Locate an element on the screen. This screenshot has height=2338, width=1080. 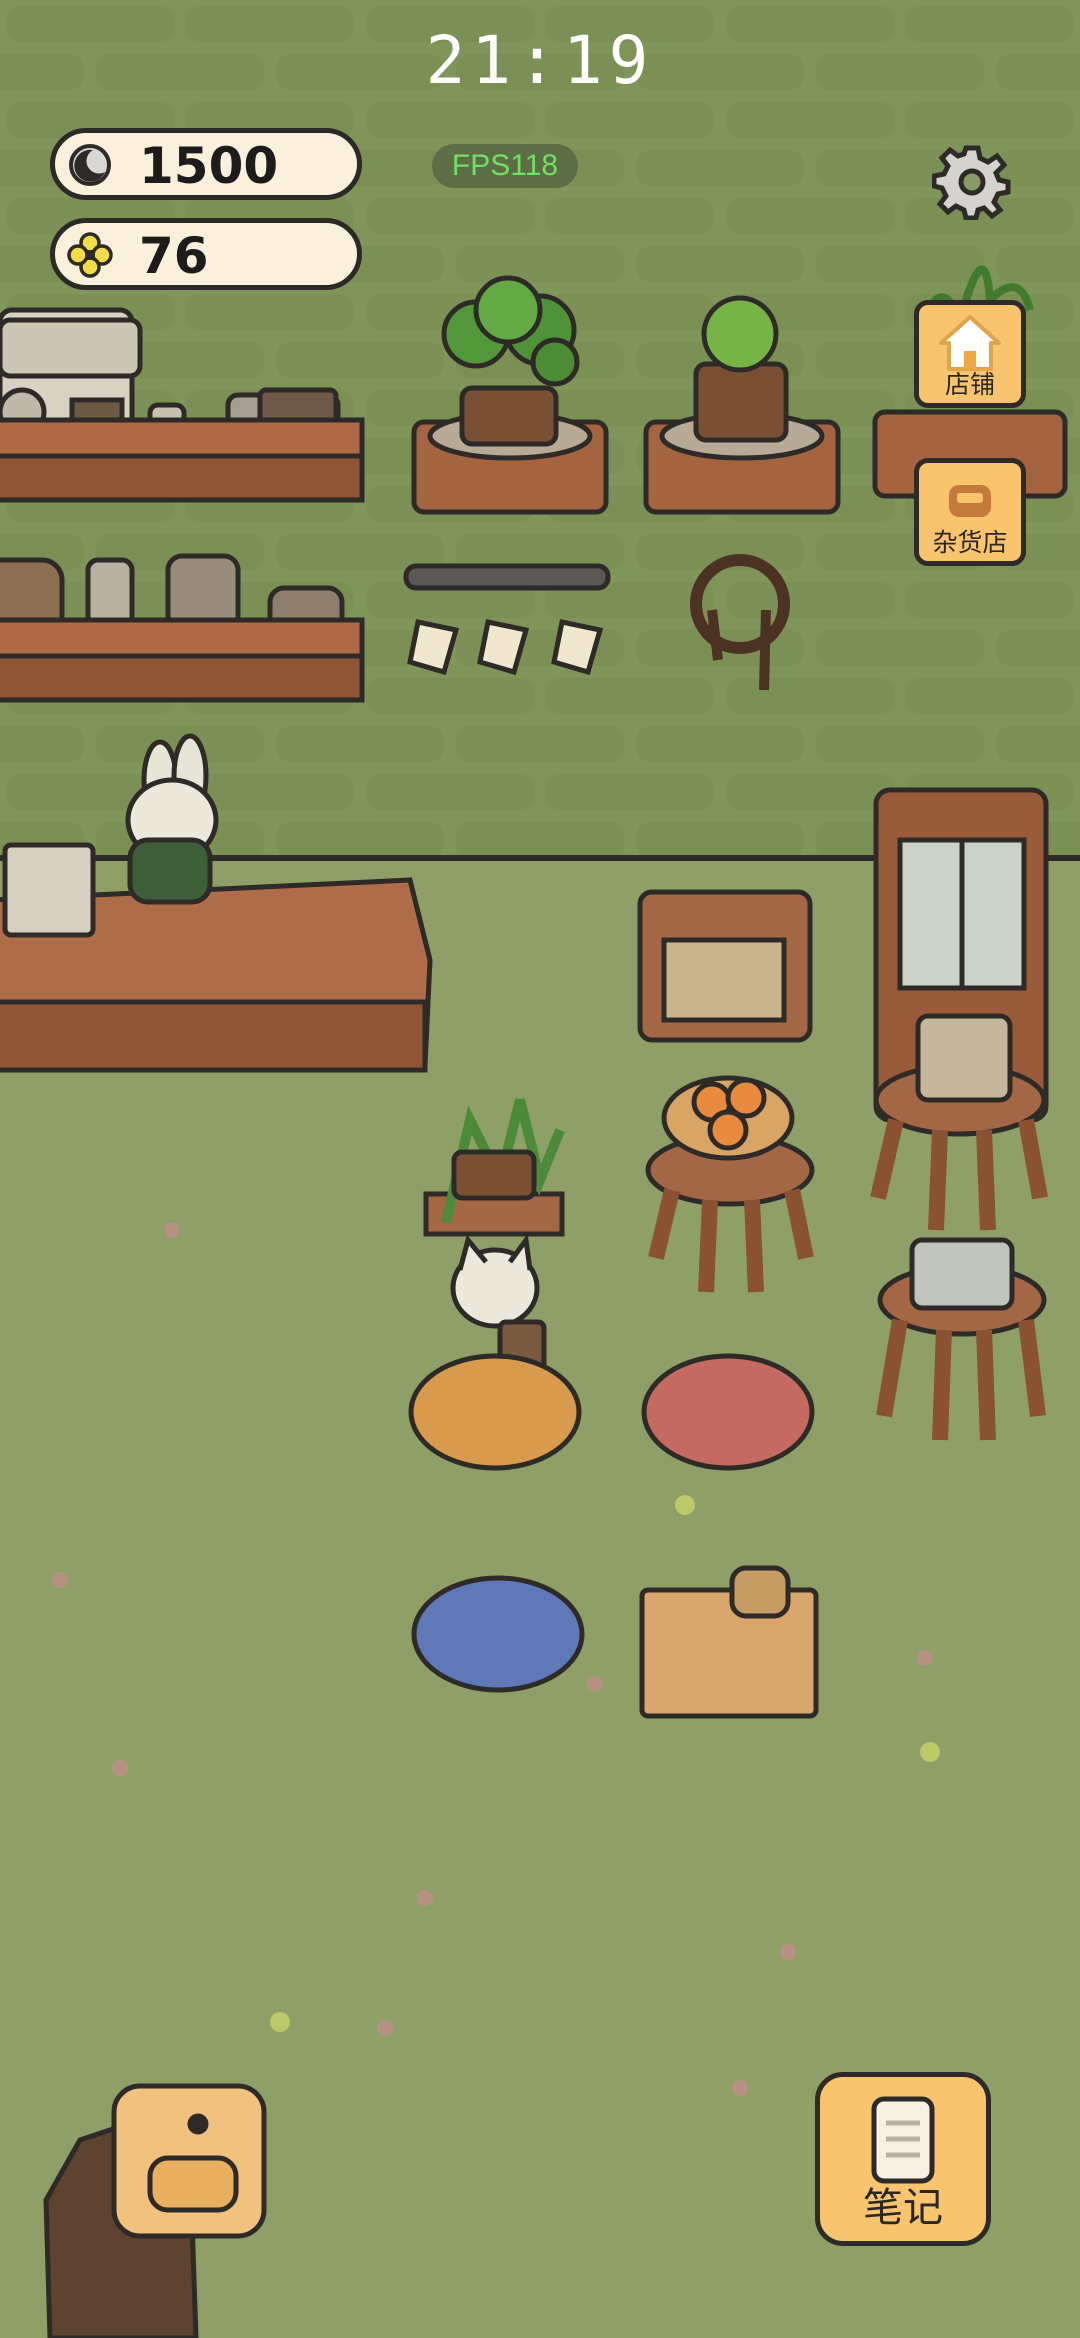
settings-button is located at coordinates (971, 180).